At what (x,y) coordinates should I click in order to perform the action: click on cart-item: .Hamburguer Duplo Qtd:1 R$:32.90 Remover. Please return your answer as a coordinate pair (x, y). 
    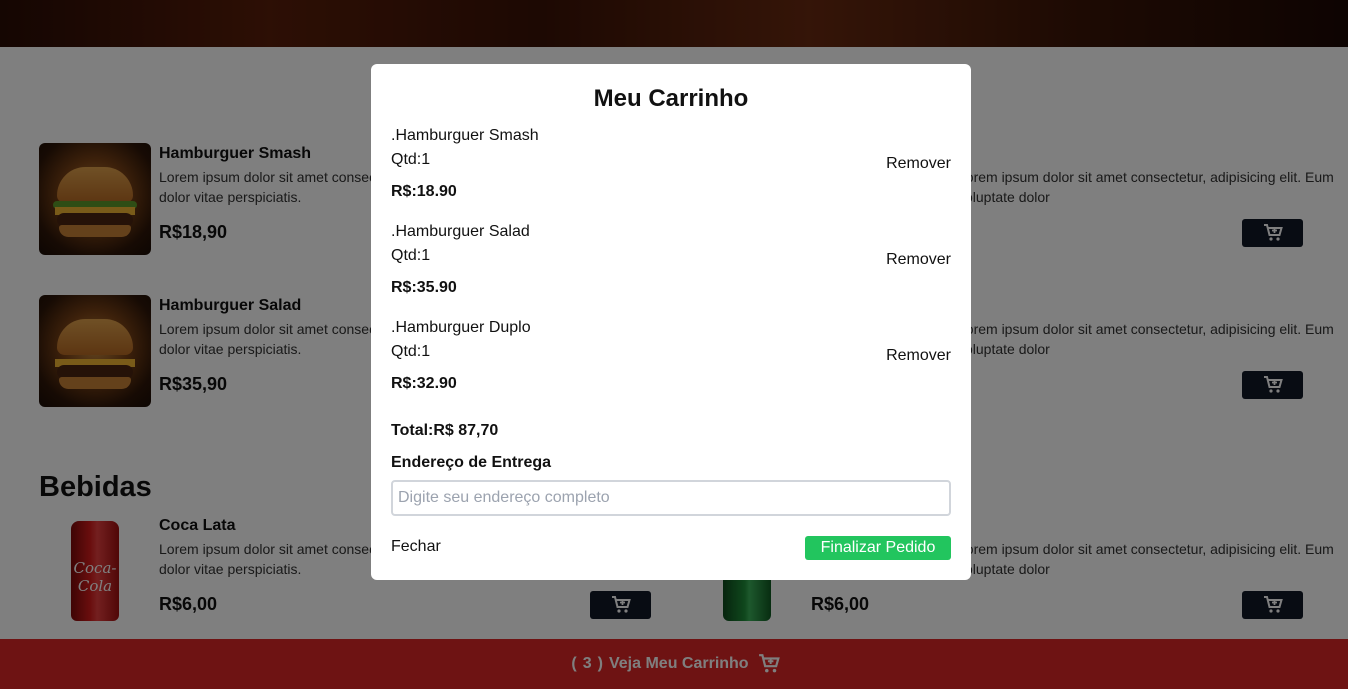
    Looking at the image, I should click on (671, 359).